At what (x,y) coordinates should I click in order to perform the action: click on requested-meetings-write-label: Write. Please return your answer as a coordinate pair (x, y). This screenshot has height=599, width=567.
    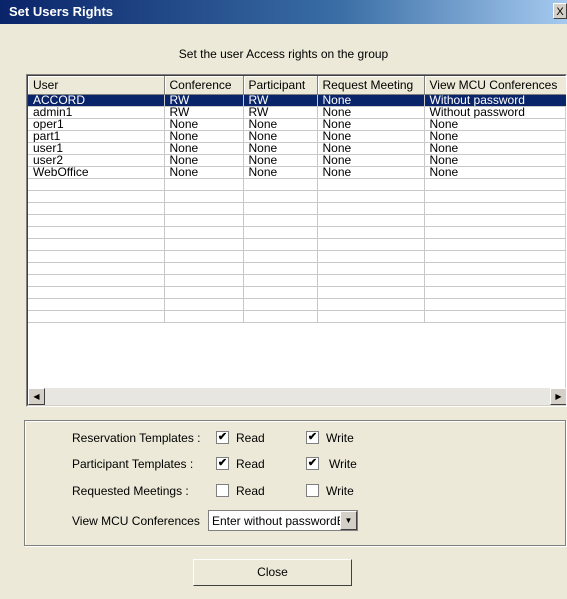
    Looking at the image, I should click on (340, 491).